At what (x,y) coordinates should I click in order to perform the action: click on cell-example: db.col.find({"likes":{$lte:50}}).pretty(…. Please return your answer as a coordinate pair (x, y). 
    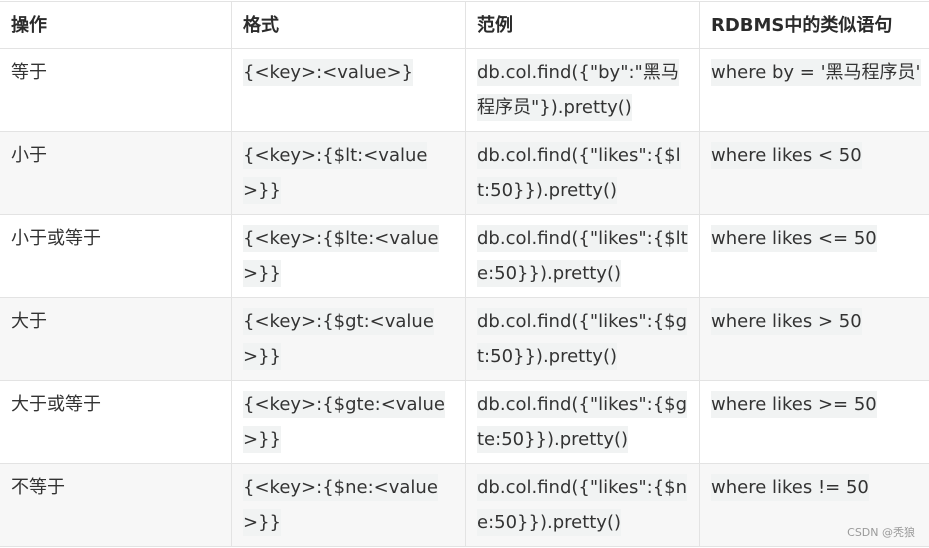
    Looking at the image, I should click on (582, 256).